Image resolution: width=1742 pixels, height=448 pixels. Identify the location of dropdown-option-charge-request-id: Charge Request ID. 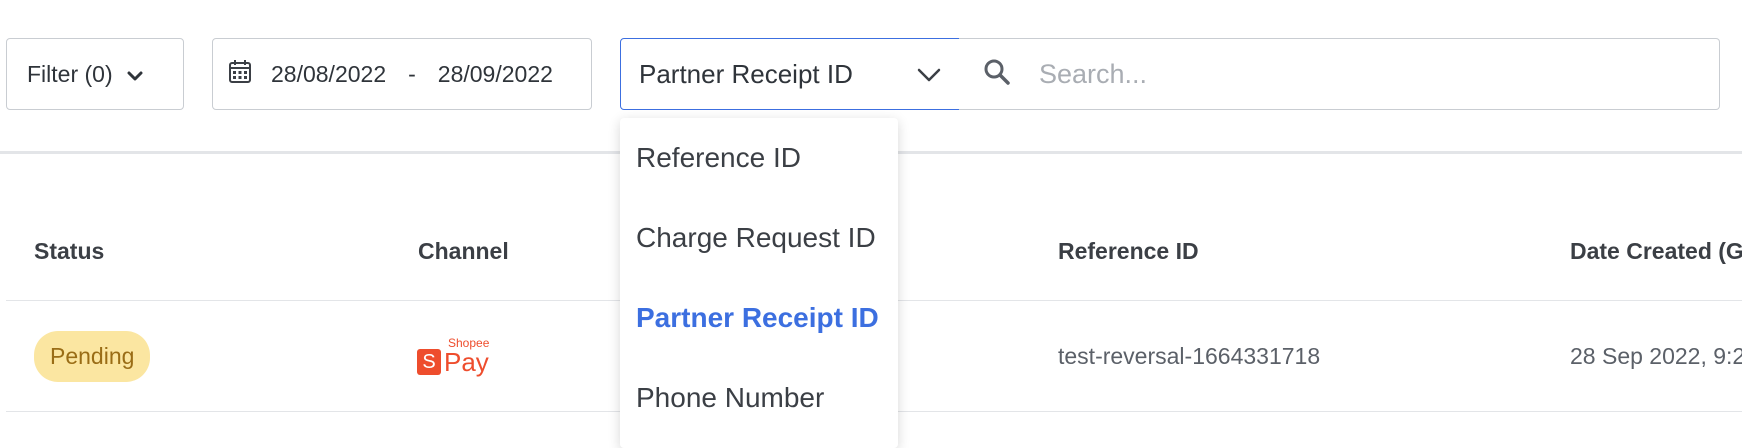
(756, 238).